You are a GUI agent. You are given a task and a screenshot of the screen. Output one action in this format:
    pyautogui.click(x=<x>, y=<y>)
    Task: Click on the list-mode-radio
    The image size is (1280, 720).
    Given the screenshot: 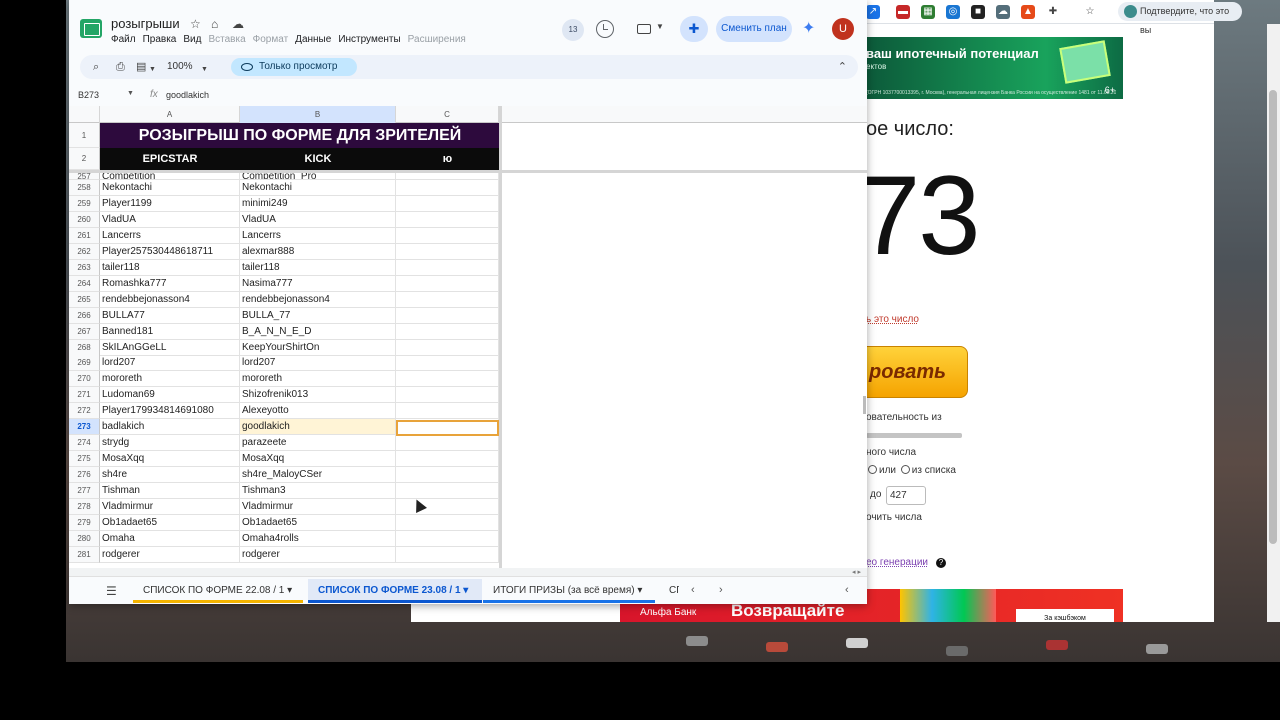 What is the action you would take?
    pyautogui.click(x=905, y=469)
    